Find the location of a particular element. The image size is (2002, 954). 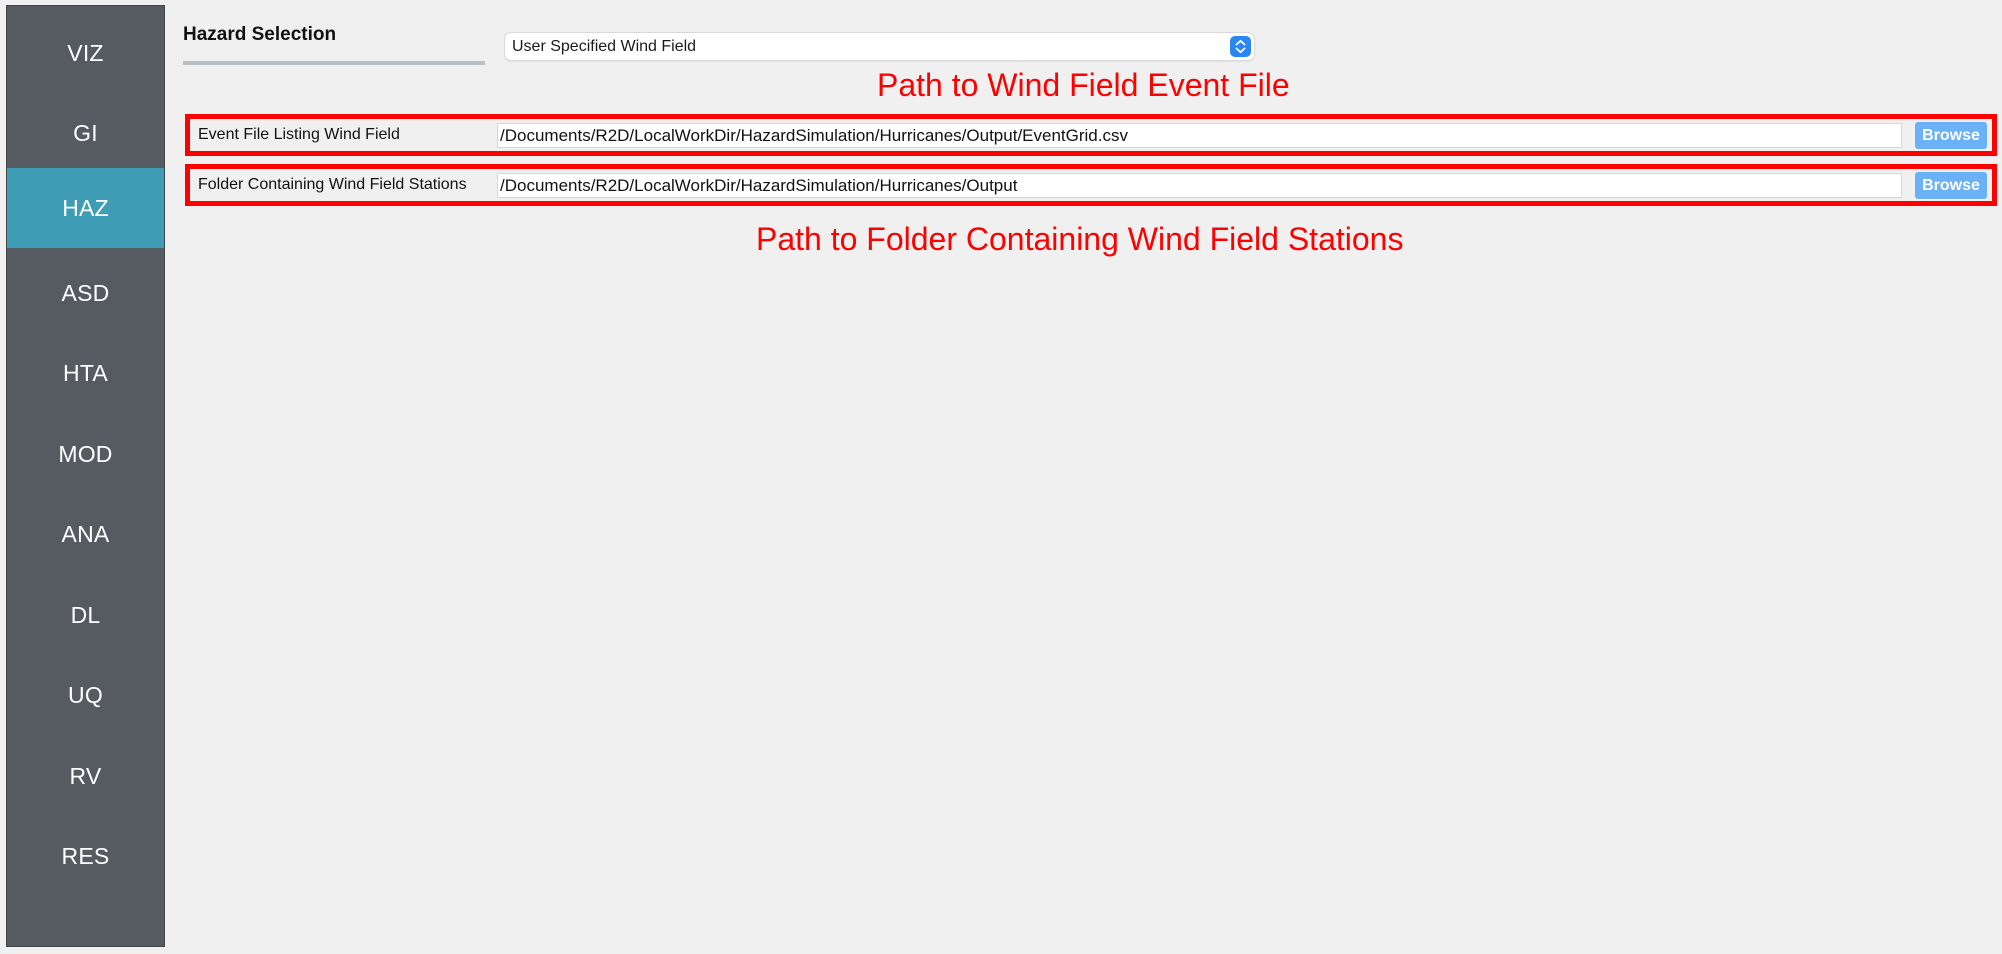

sidebar-item-asd: ASD is located at coordinates (85, 293).